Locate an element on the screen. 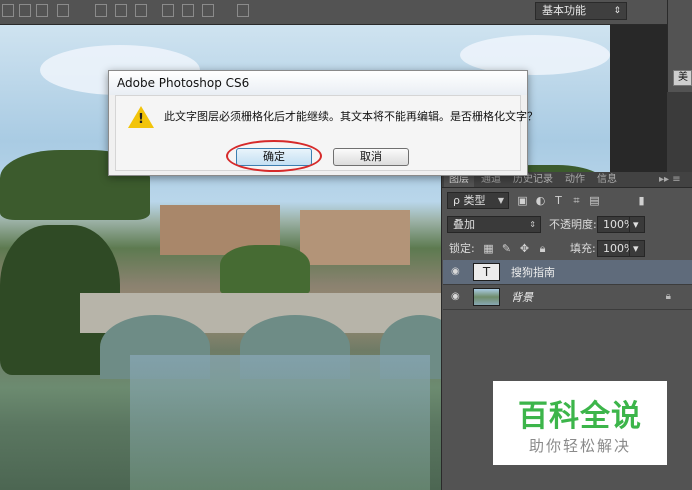 Image resolution: width=692 pixels, height=490 pixels. lock-position-icon: ✥ is located at coordinates (524, 248).